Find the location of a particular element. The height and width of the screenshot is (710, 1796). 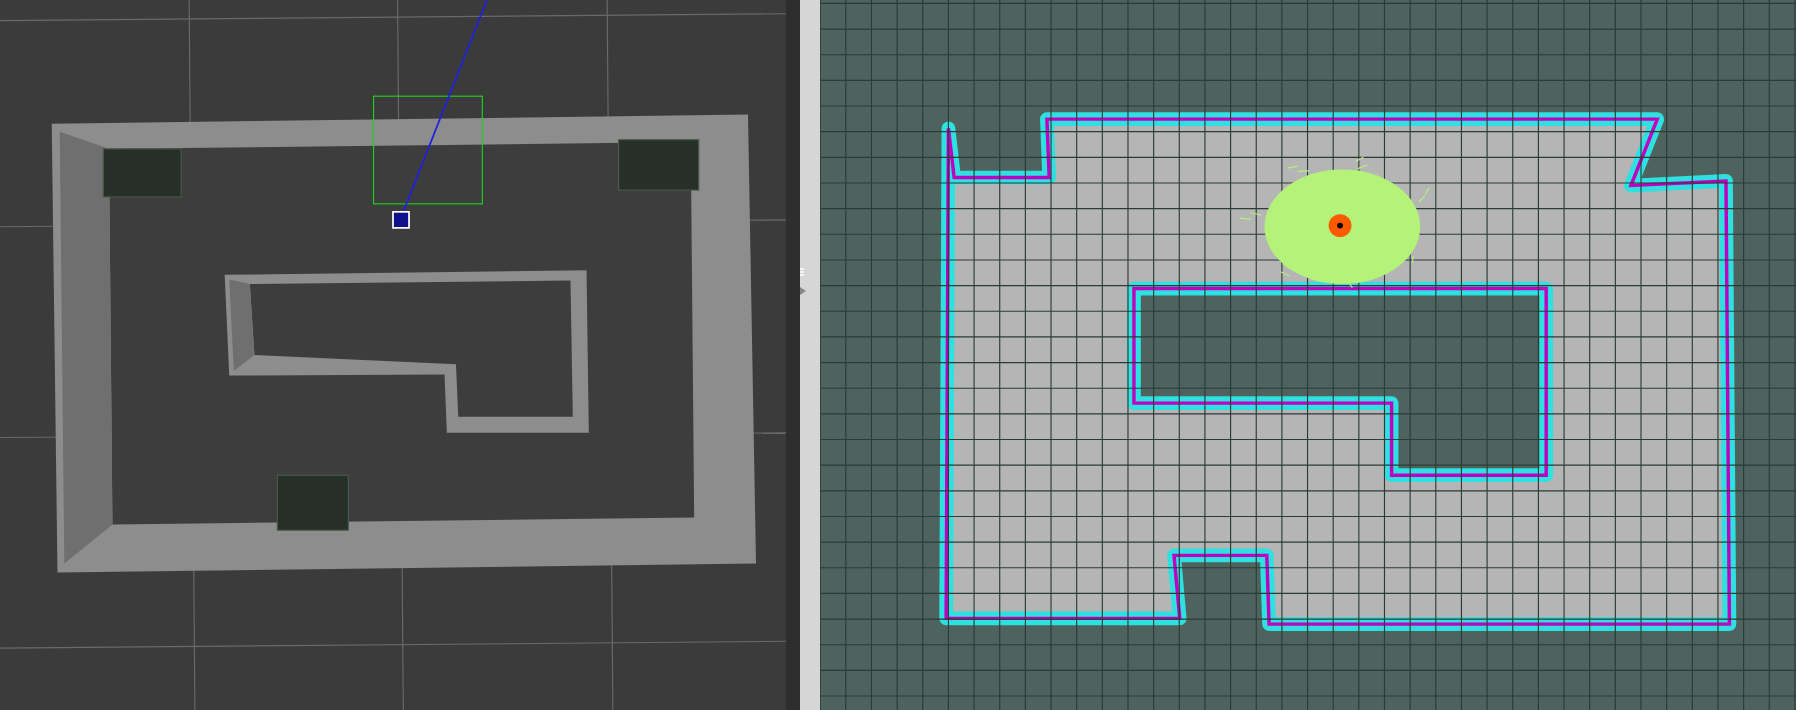

robot-icon is located at coordinates (401, 220).